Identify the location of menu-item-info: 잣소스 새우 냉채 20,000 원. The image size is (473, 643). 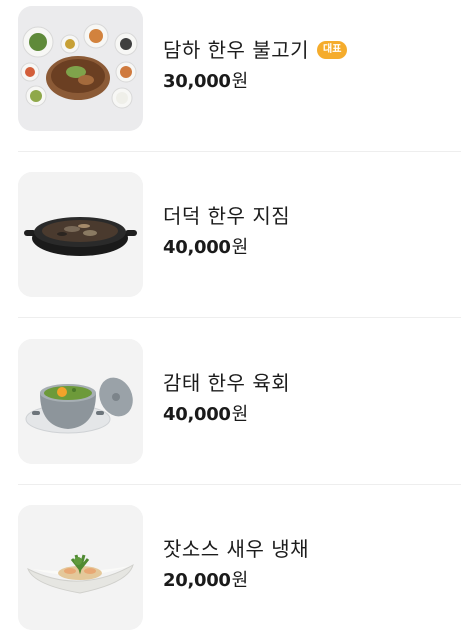
(236, 563).